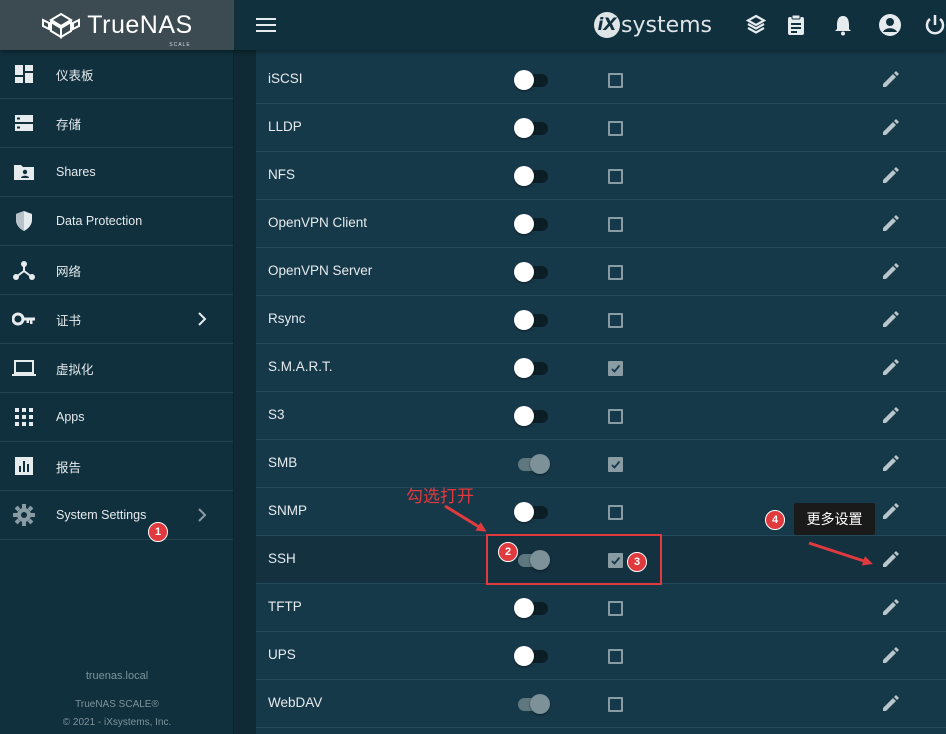  Describe the element at coordinates (607, 25) in the screenshot. I see `ixsystems-logo-mark: iX` at that location.